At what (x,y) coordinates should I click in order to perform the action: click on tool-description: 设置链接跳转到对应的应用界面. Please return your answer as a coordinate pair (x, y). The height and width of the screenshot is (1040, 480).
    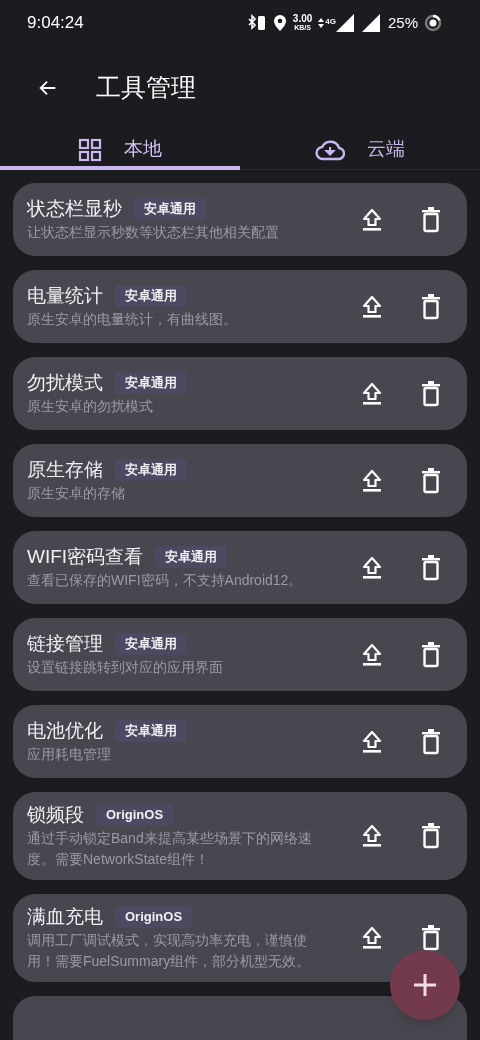
    Looking at the image, I should click on (125, 667).